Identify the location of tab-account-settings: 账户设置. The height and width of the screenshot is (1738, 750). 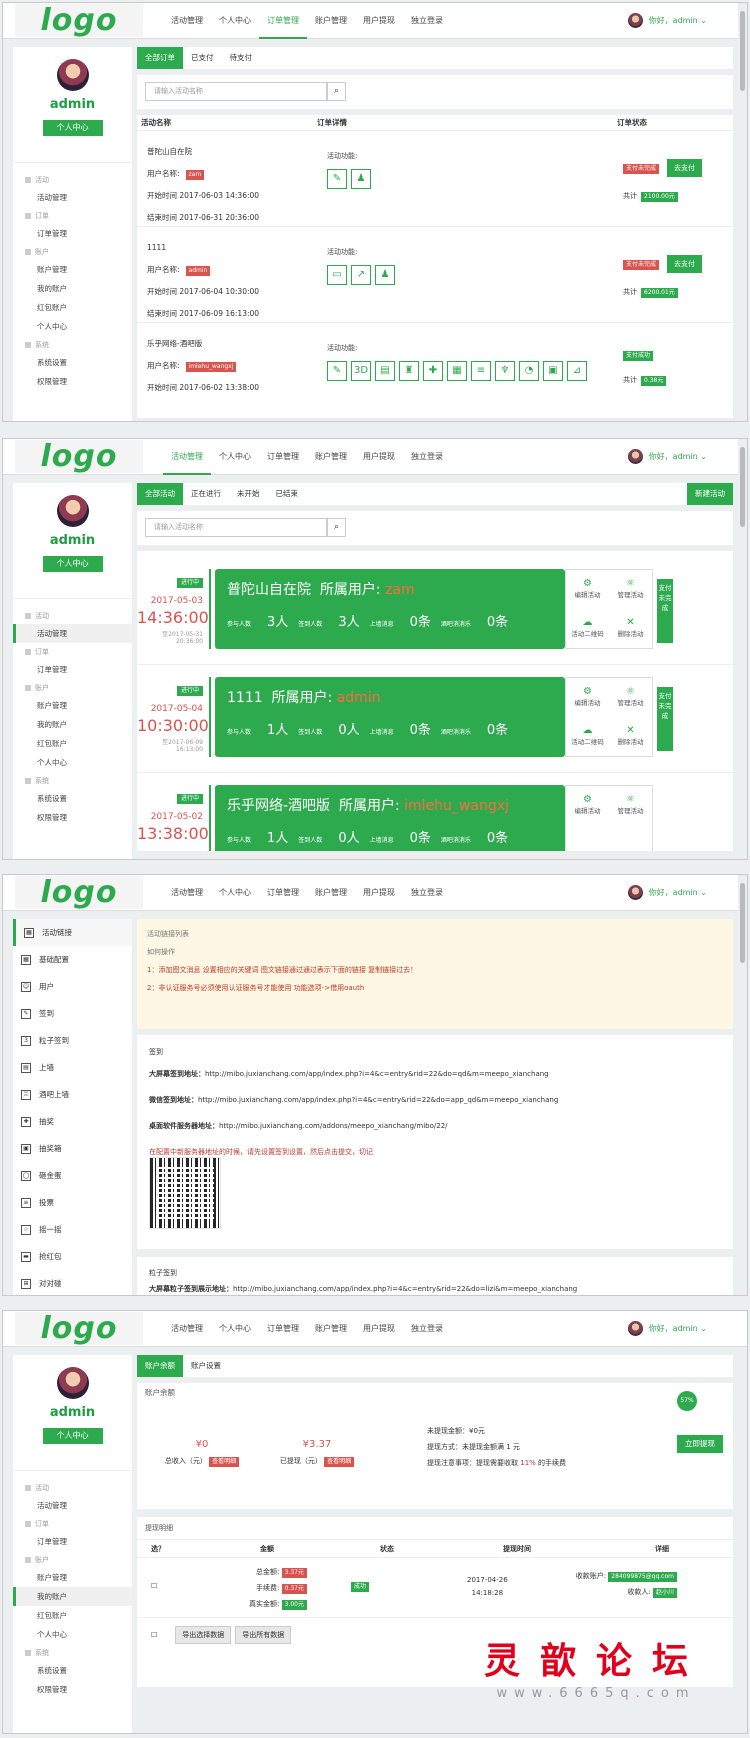
(206, 1366).